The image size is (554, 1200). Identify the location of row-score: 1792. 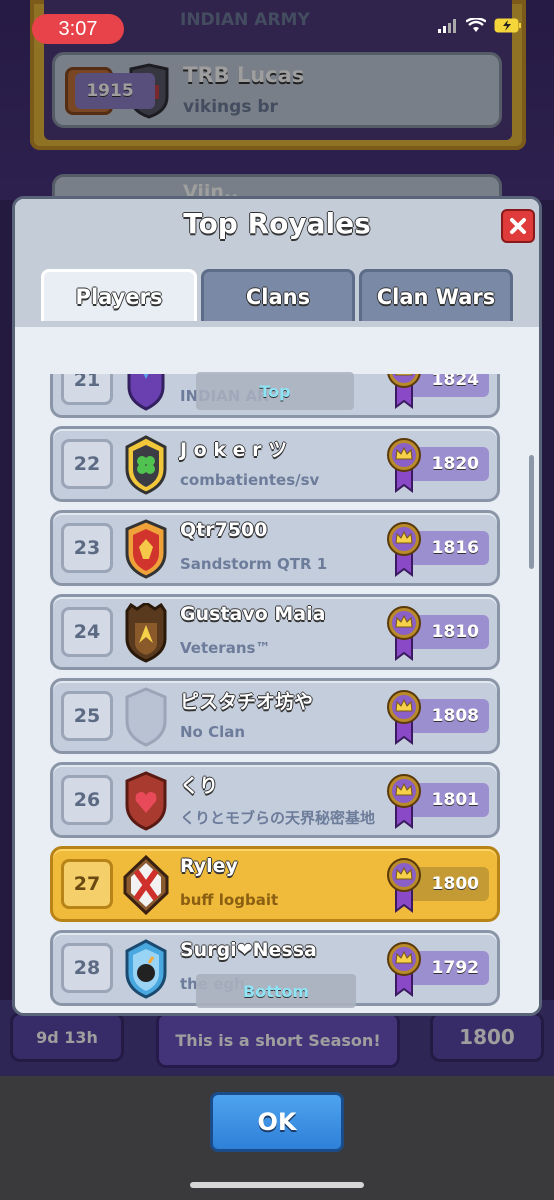
(439, 969).